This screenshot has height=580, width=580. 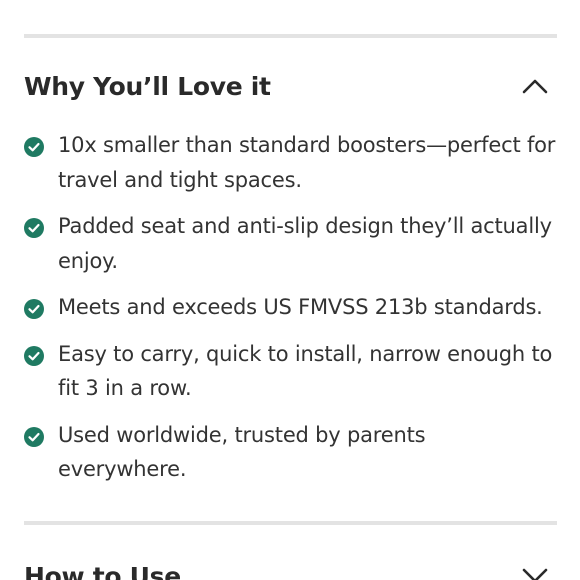 What do you see at coordinates (290, 568) in the screenshot?
I see `accordion-header-how-to-use: How to Use` at bounding box center [290, 568].